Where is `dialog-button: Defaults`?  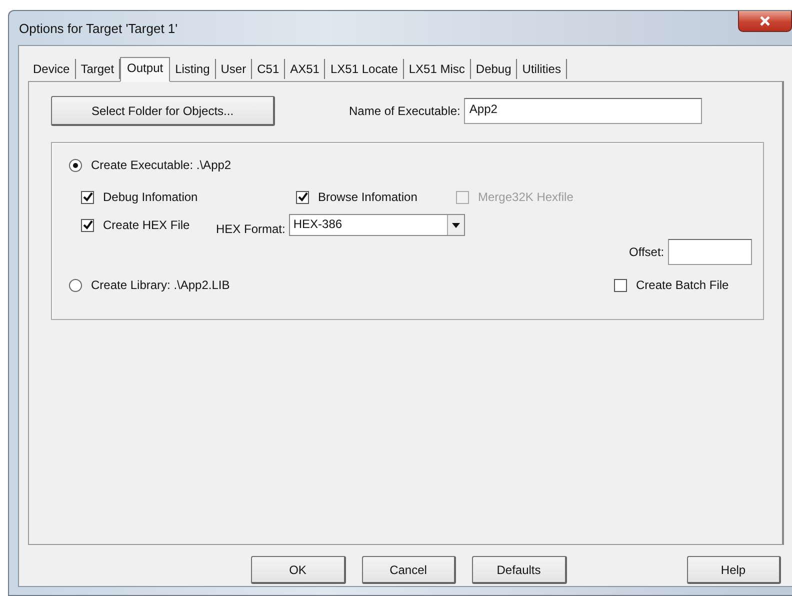
dialog-button: Defaults is located at coordinates (519, 570).